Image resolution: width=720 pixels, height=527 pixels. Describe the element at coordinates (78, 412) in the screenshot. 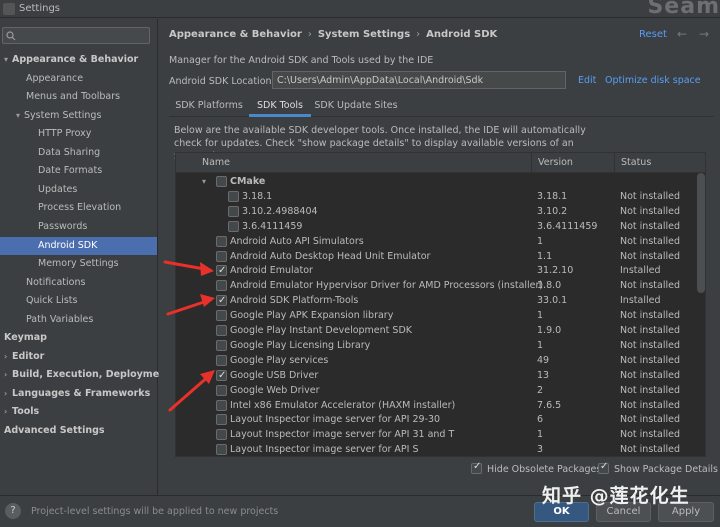

I see `sidebar-item: › Tools` at that location.